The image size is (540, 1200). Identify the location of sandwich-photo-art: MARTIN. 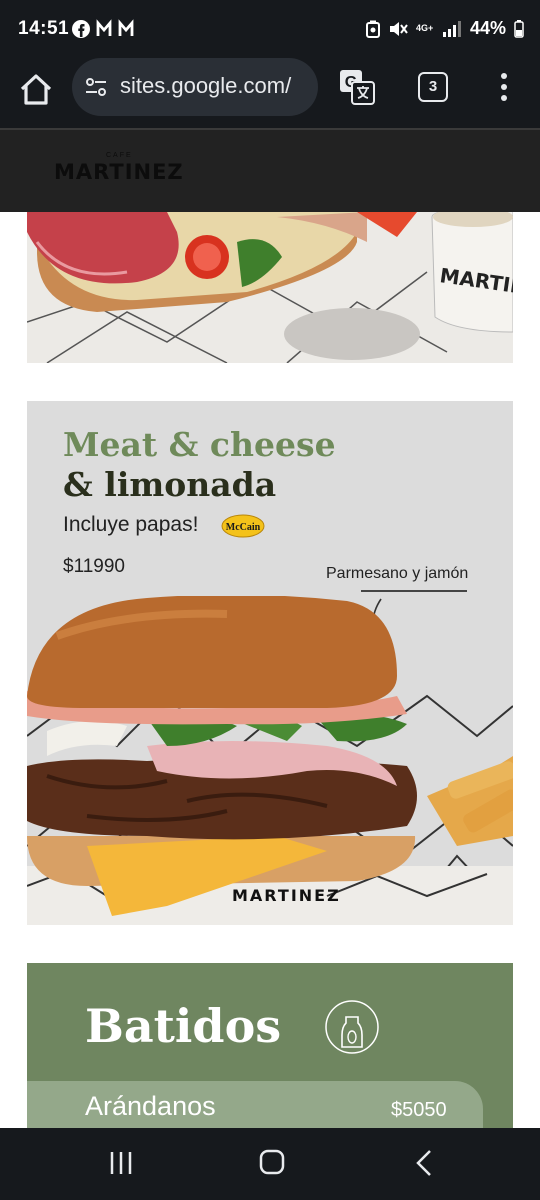
(270, 287).